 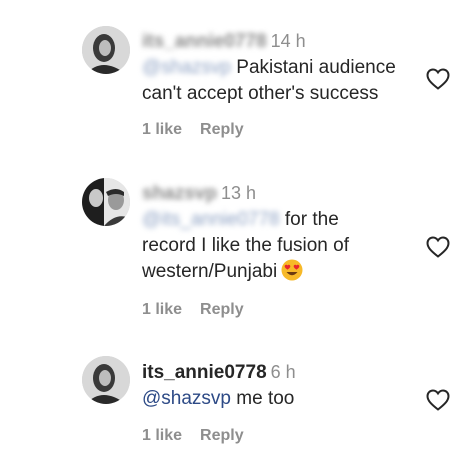 I want to click on comment-text: Pakistani audience, so click(x=313, y=67).